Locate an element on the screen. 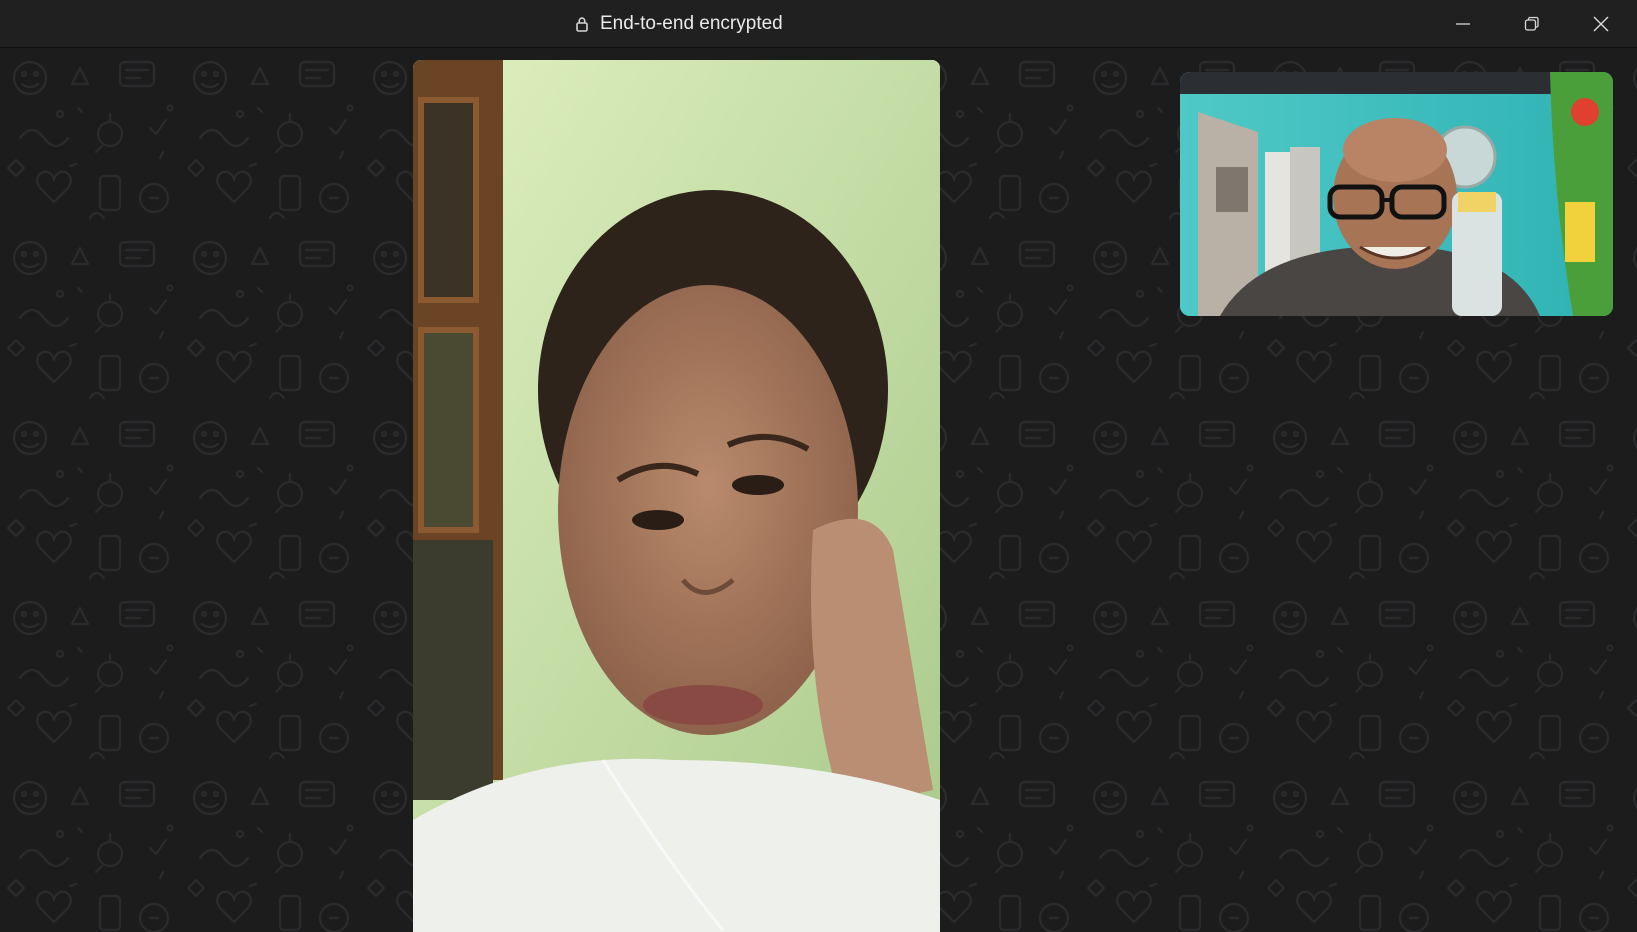  encryption-label: End-to-end encrypted is located at coordinates (691, 23).